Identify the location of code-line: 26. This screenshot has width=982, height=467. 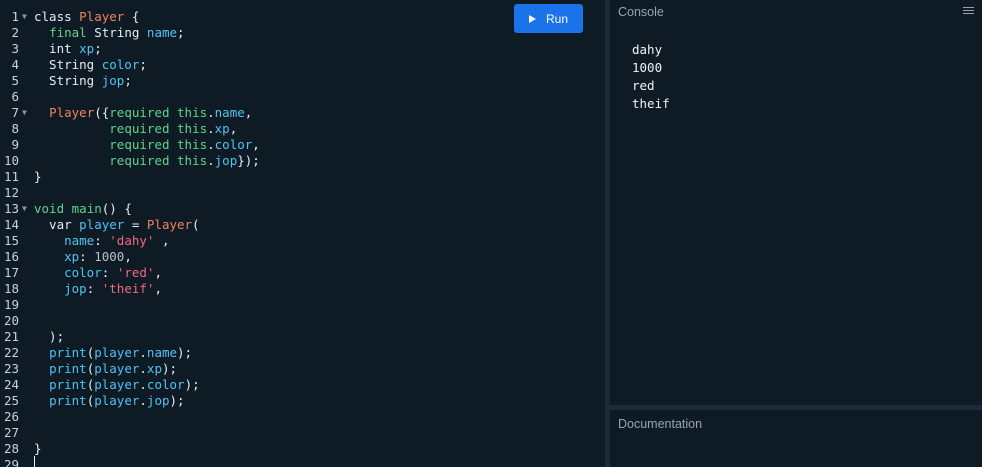
(302, 417).